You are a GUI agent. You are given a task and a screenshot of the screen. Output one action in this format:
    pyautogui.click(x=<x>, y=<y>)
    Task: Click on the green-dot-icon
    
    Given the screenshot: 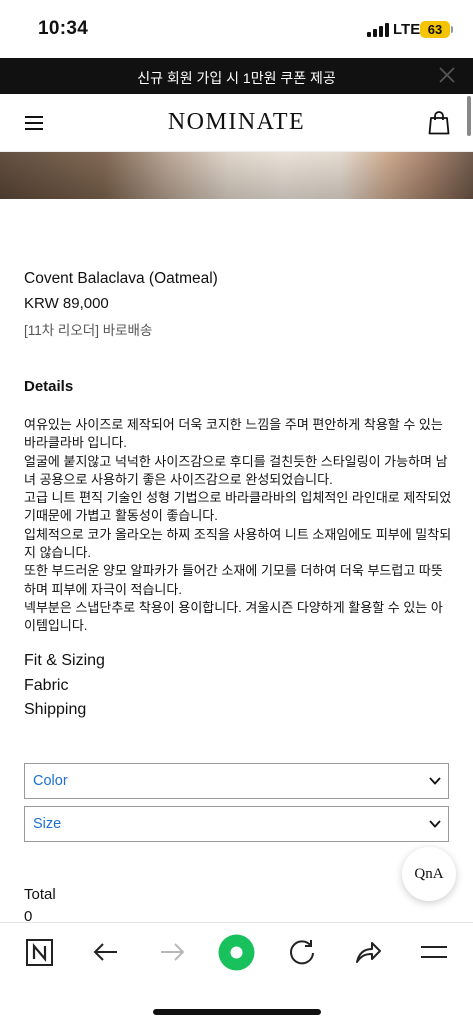 What is the action you would take?
    pyautogui.click(x=236, y=952)
    